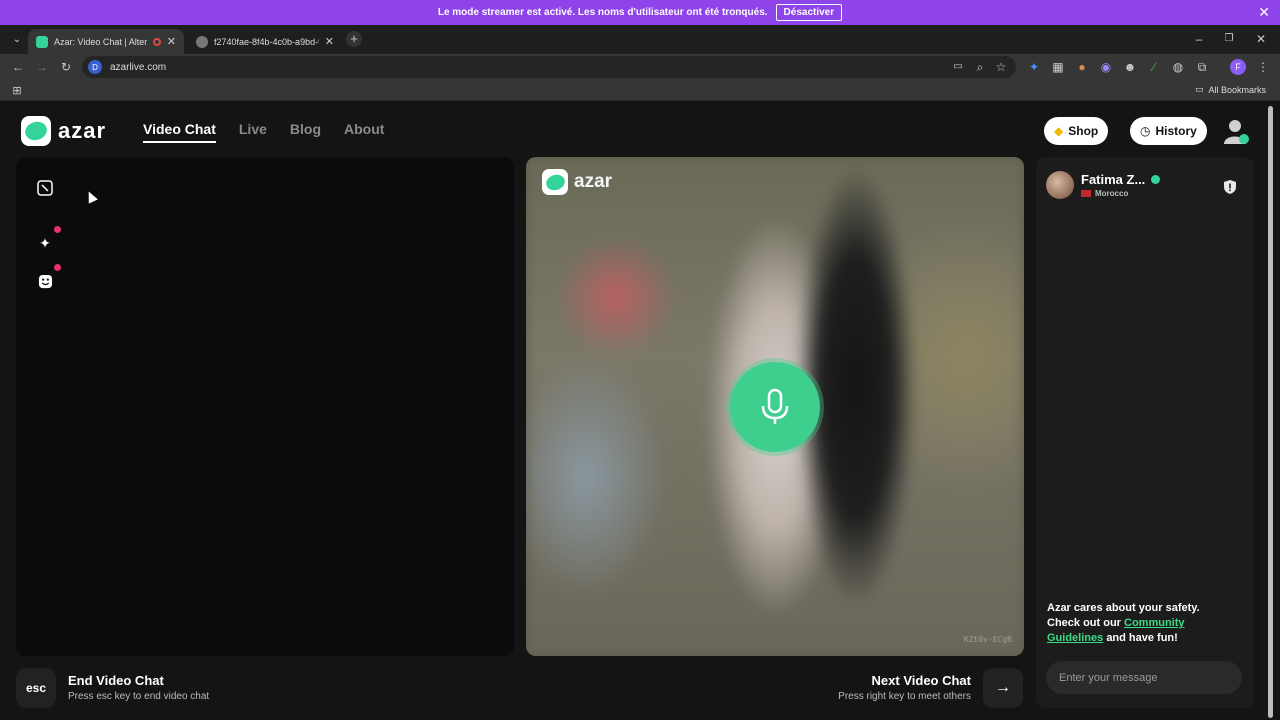 This screenshot has height=720, width=1280. Describe the element at coordinates (809, 12) in the screenshot. I see `disable-streamer-button: Désactiver` at that location.